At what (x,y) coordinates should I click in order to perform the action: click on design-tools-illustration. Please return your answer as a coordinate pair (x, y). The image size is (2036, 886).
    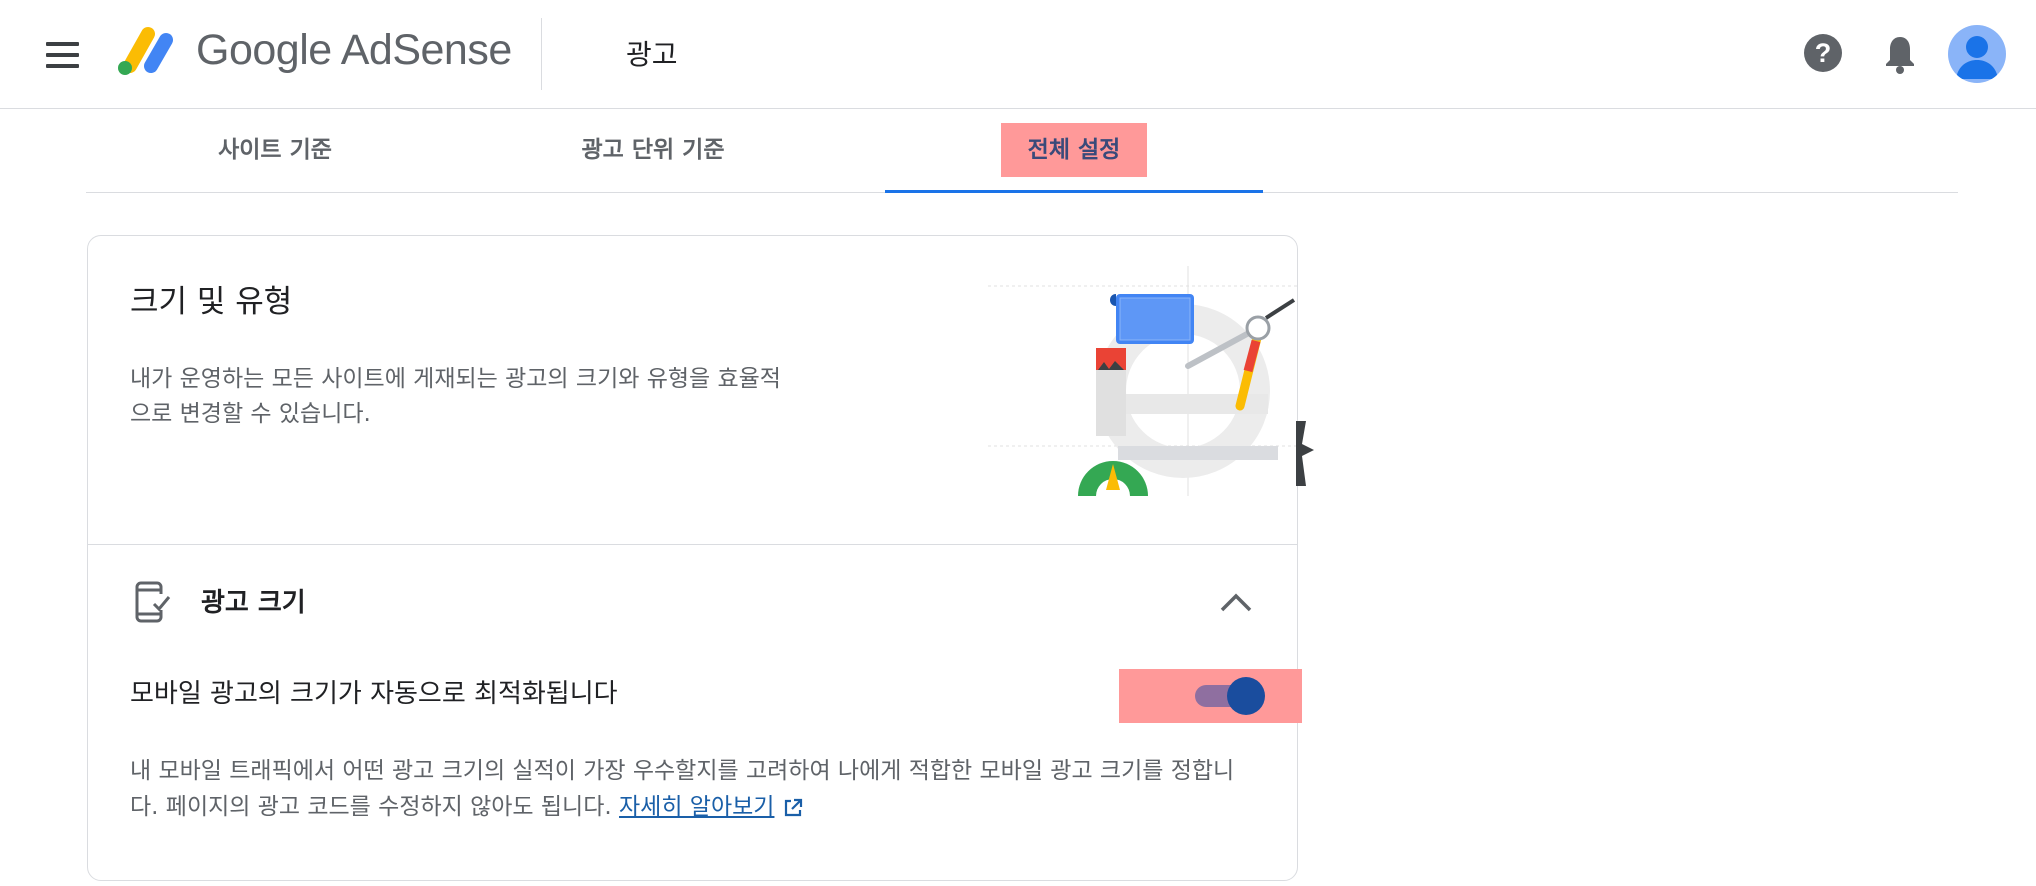
    Looking at the image, I should click on (1151, 381).